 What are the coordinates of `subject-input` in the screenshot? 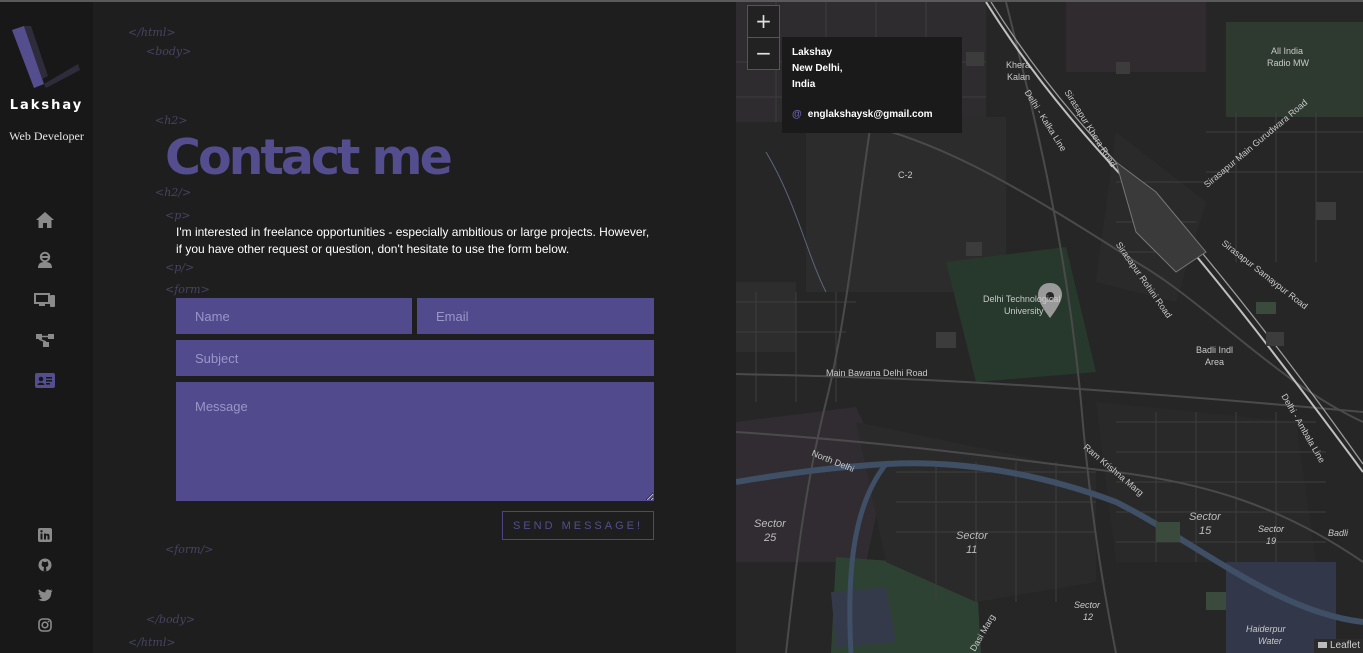 It's located at (415, 358).